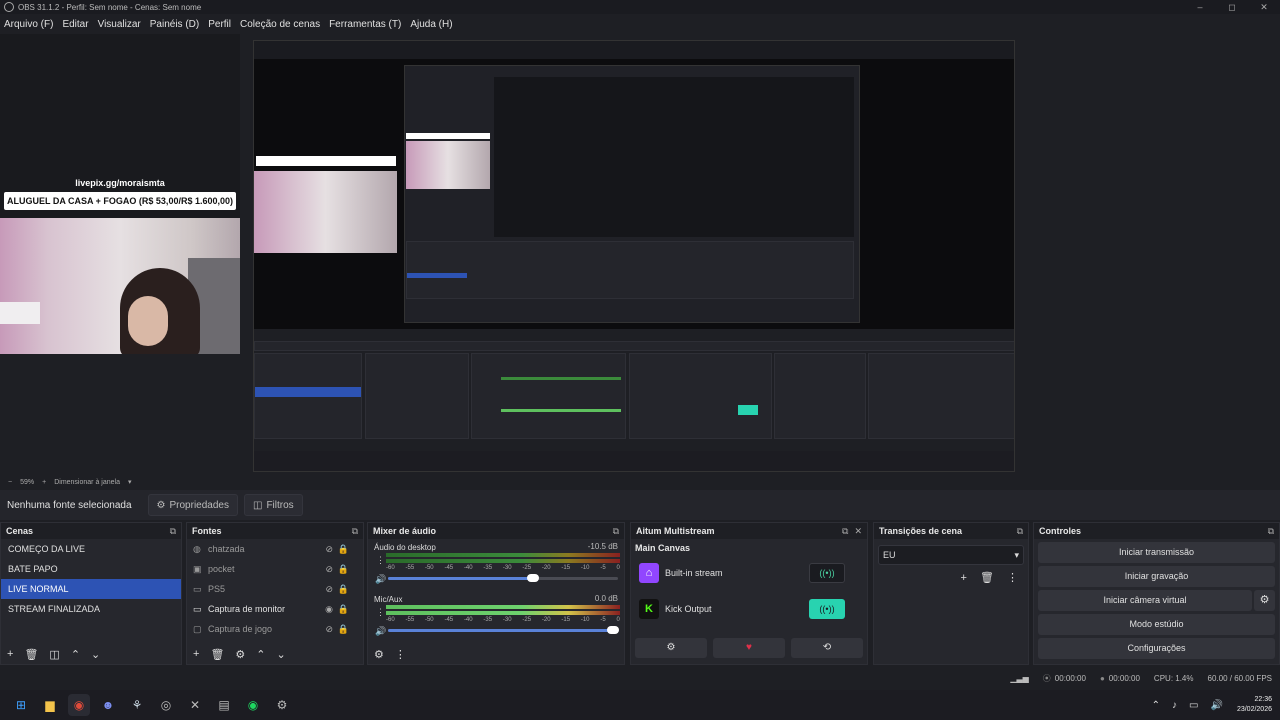 Image resolution: width=1280 pixels, height=720 pixels. What do you see at coordinates (91, 609) in the screenshot?
I see `scene-item: STREAM FINALIZADA` at bounding box center [91, 609].